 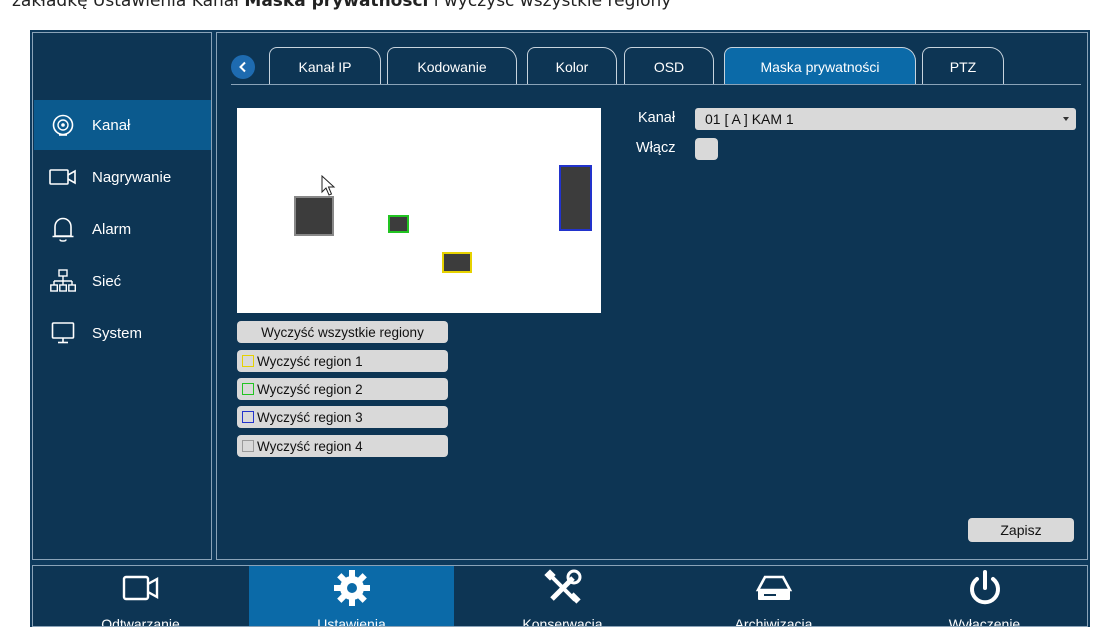 What do you see at coordinates (140, 621) in the screenshot?
I see `bottom-nav-label: Odtwarzanie` at bounding box center [140, 621].